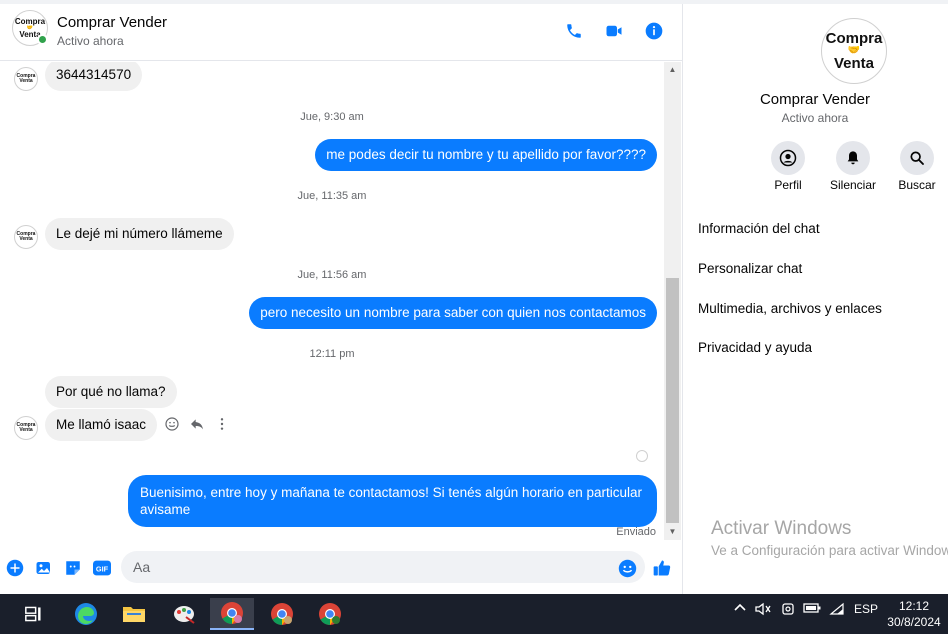  What do you see at coordinates (672, 532) in the screenshot?
I see `scroll-down-arrow: ▼` at bounding box center [672, 532].